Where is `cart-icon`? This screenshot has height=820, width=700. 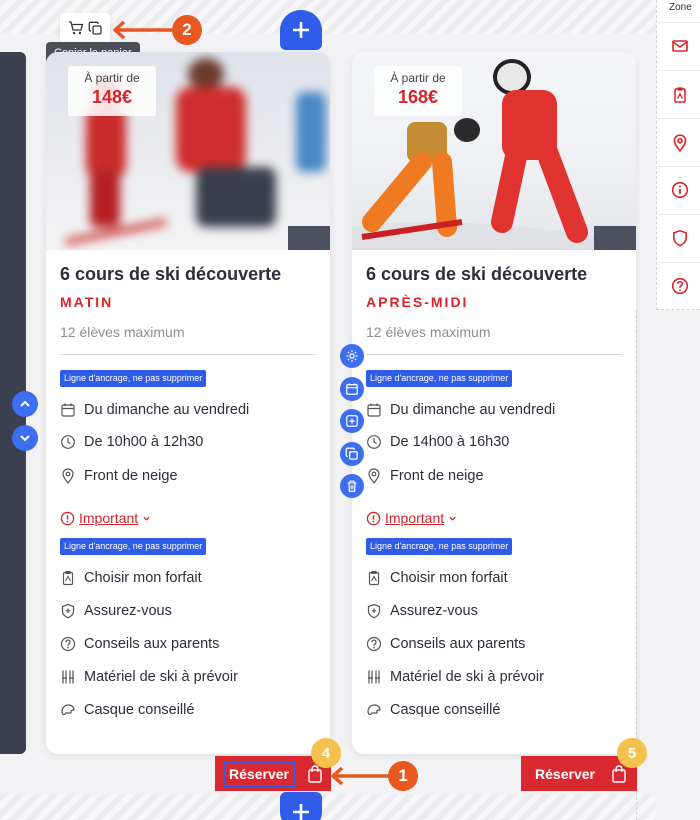
cart-icon is located at coordinates (76, 28).